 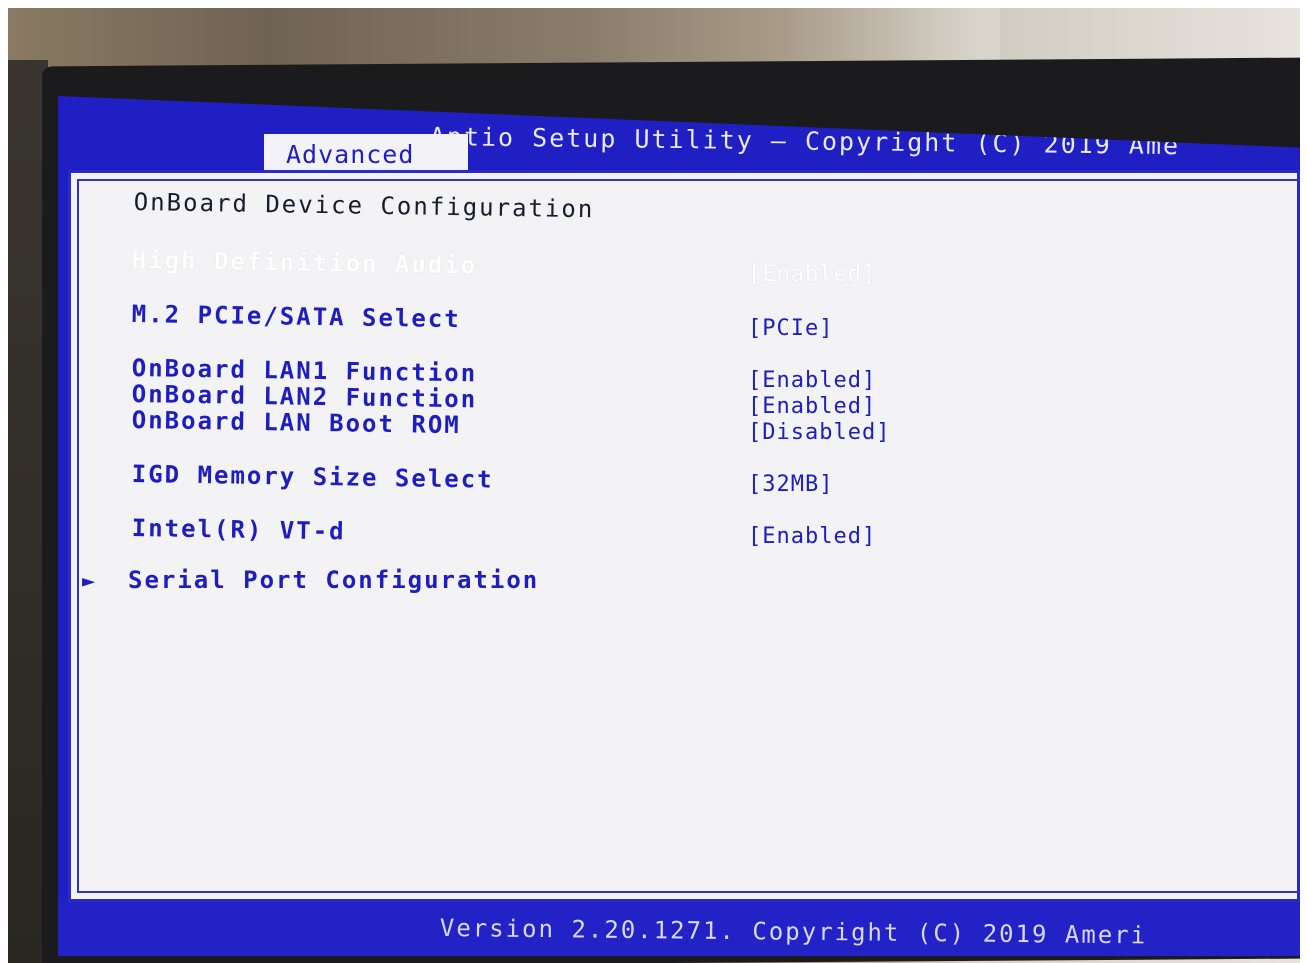 I want to click on setting-value: [PCIe], so click(x=790, y=328).